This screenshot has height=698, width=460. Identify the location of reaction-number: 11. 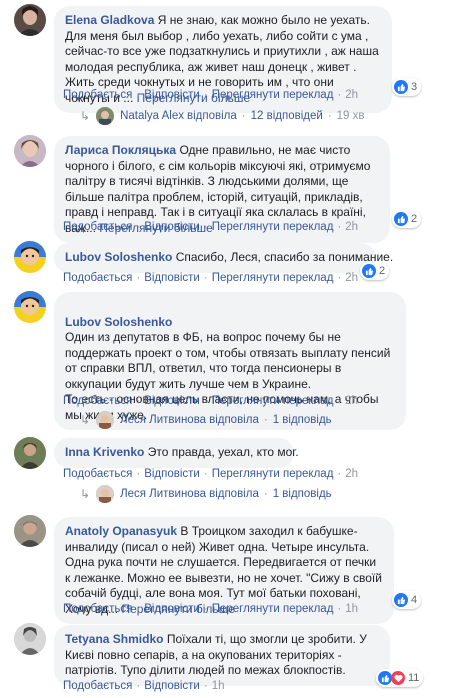
(414, 678).